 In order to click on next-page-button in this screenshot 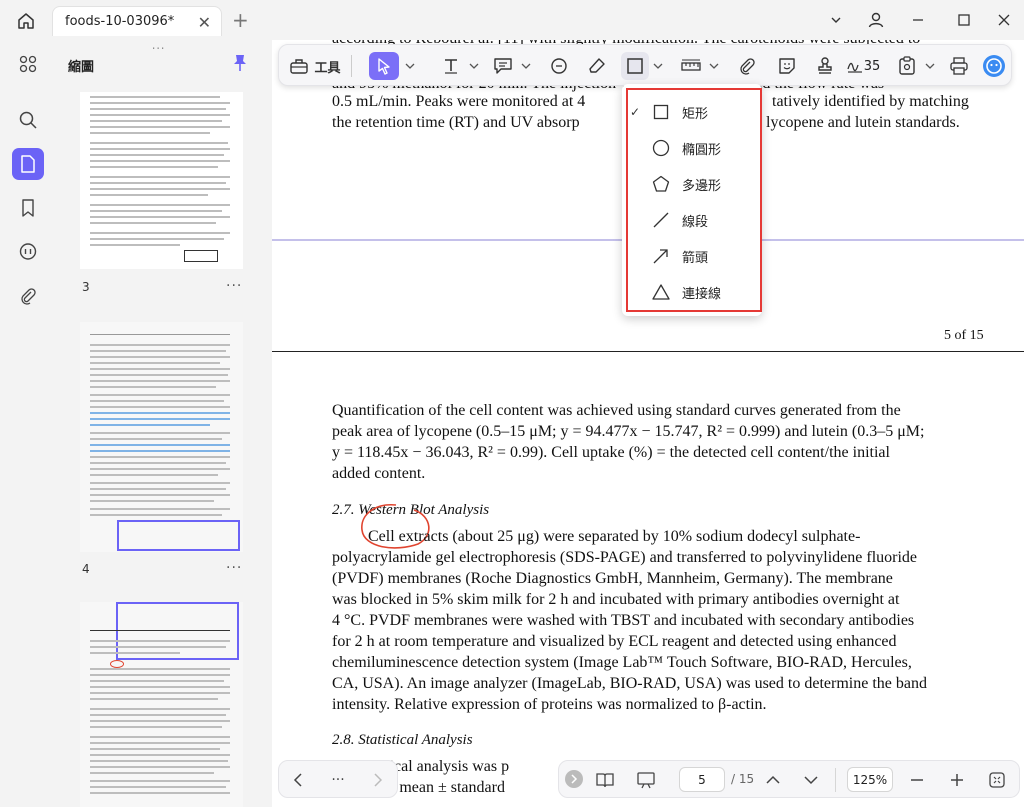, I will do `click(378, 780)`.